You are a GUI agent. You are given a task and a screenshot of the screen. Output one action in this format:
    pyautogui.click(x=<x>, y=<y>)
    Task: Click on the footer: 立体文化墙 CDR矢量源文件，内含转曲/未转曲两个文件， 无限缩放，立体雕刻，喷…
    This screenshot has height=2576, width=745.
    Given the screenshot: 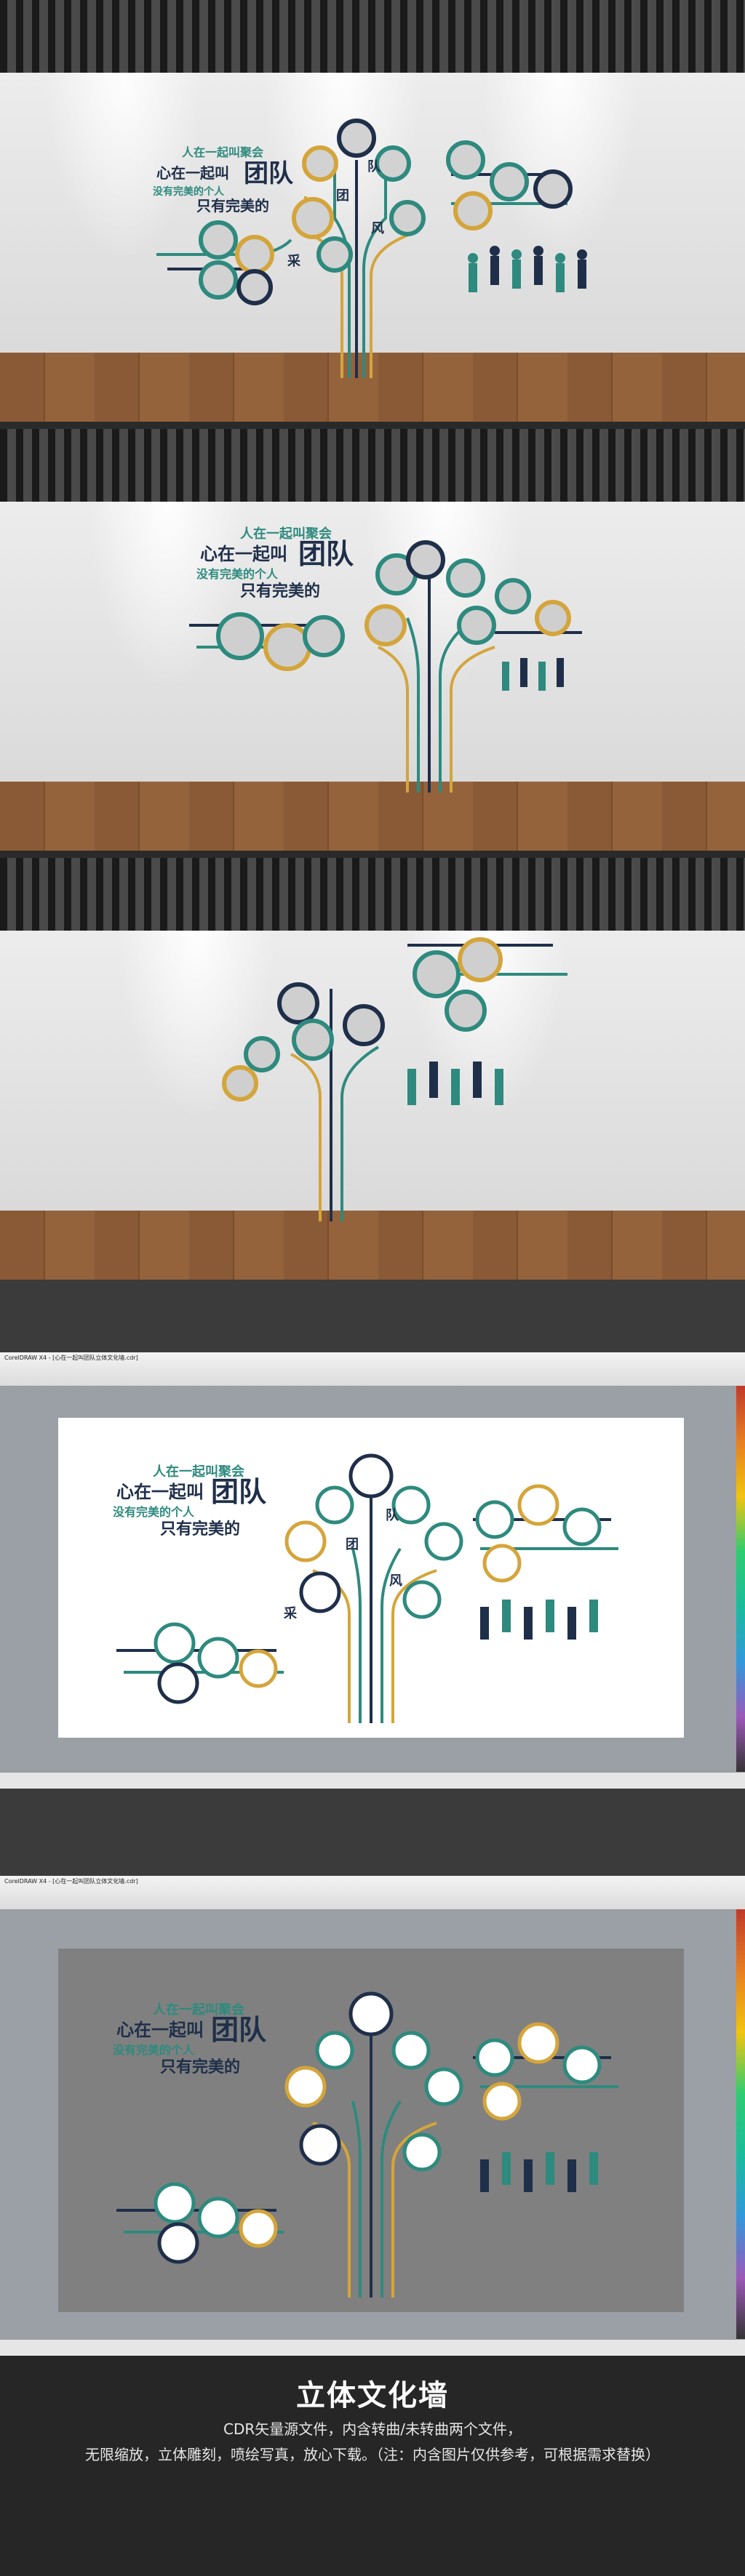 What is the action you would take?
    pyautogui.click(x=372, y=2466)
    